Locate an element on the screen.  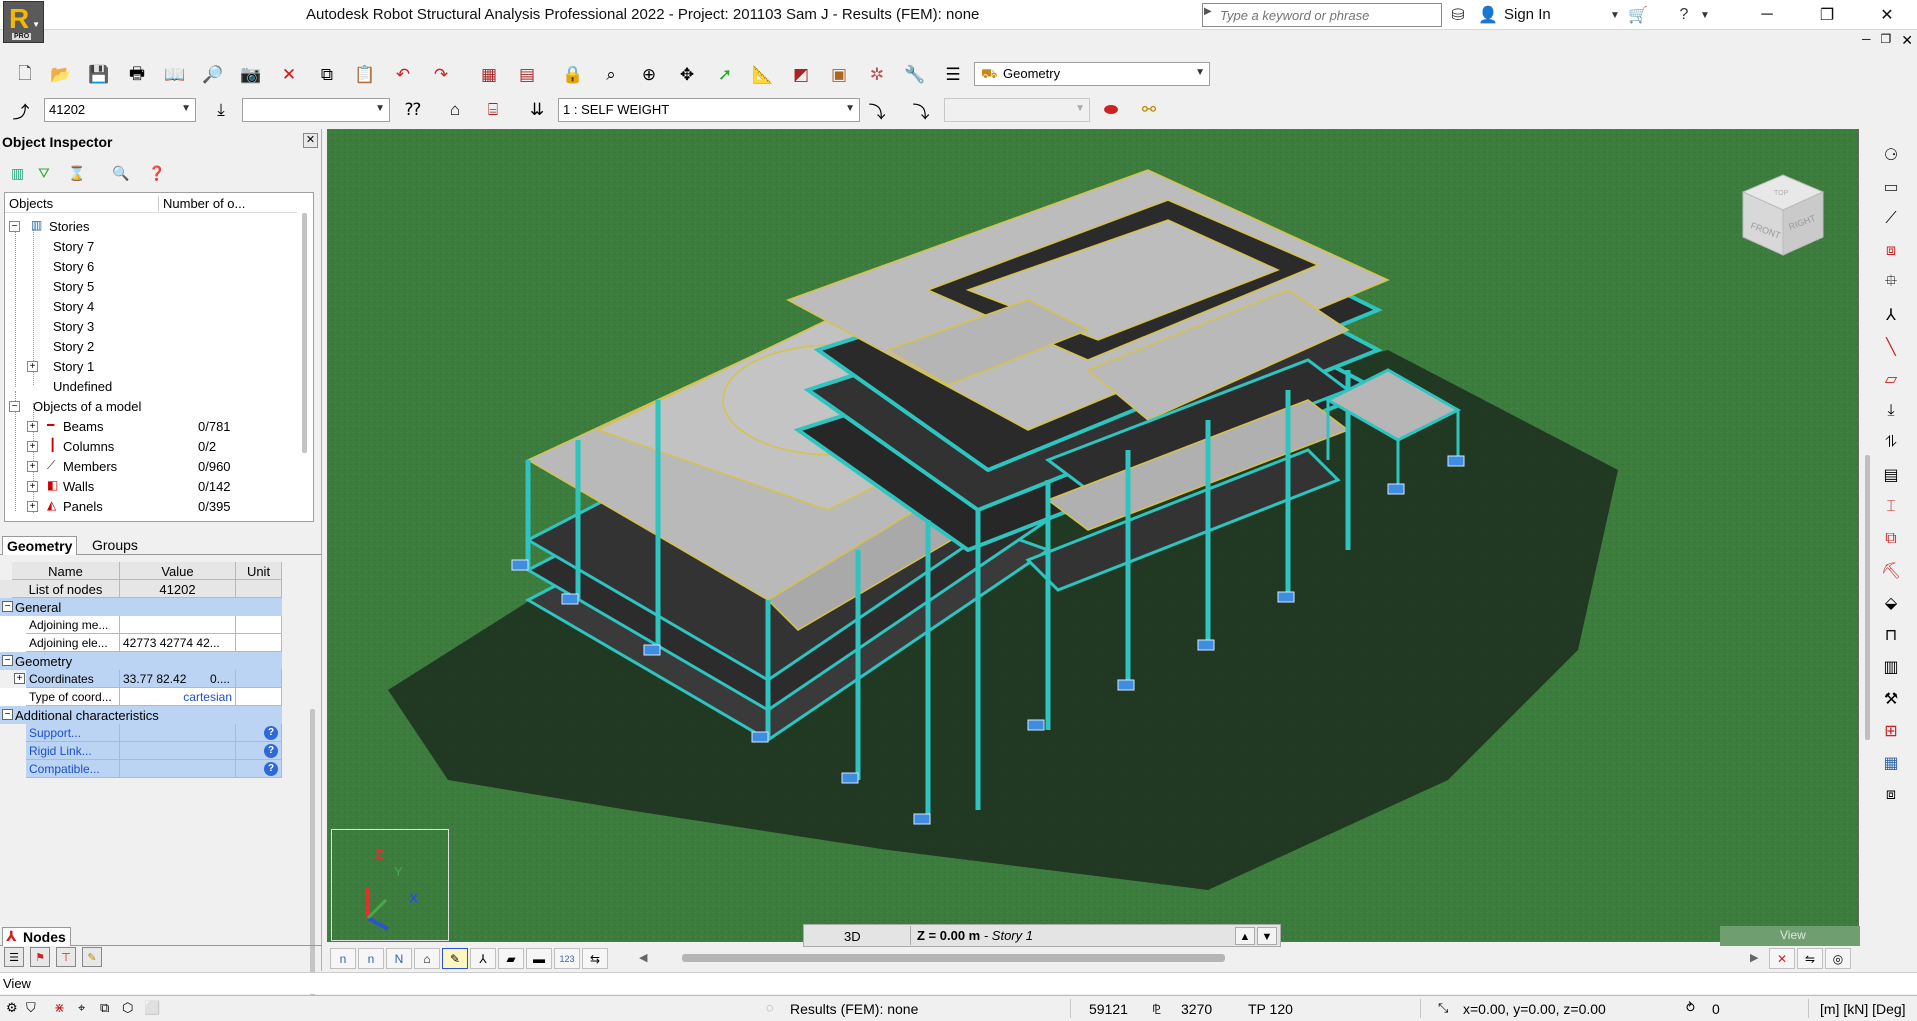
view-sync-icon: ⇋ is located at coordinates (1810, 958).